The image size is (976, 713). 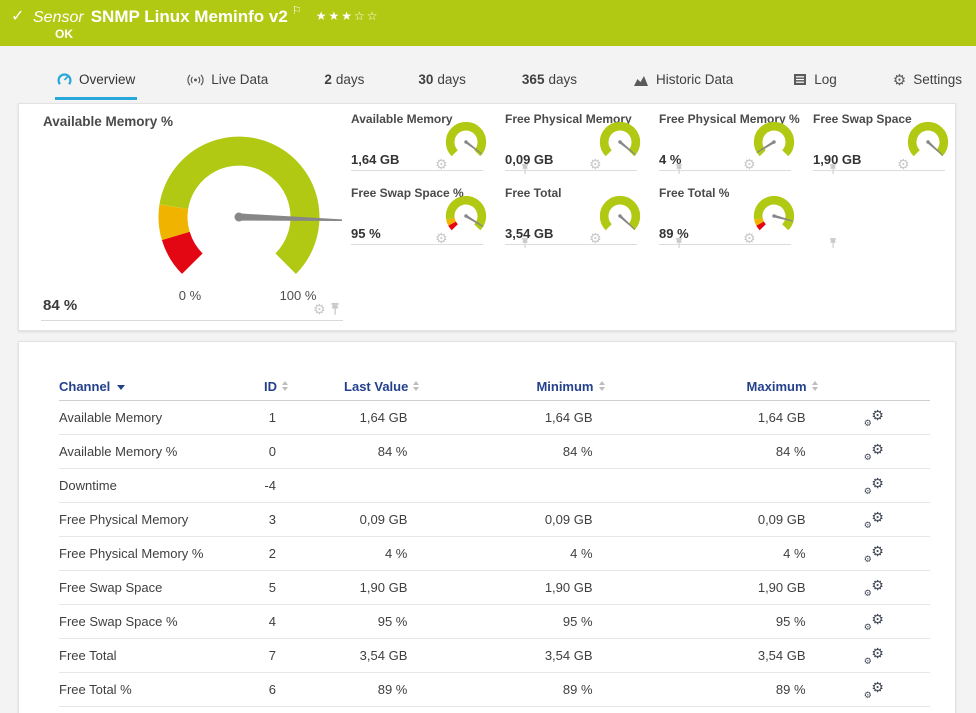 What do you see at coordinates (144, 386) in the screenshot?
I see `column-header-channel: Channel` at bounding box center [144, 386].